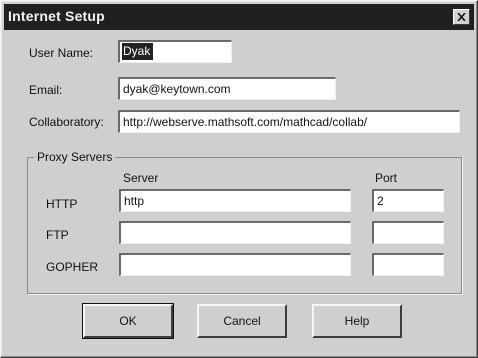 The width and height of the screenshot is (478, 358). I want to click on ftp-server-field, so click(235, 232).